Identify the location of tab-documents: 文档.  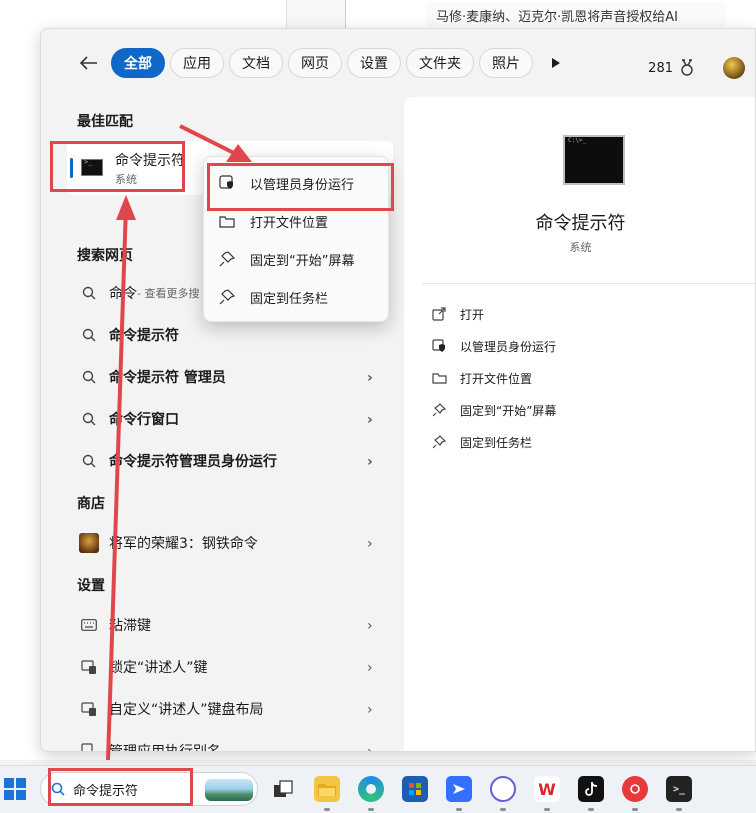
(256, 63).